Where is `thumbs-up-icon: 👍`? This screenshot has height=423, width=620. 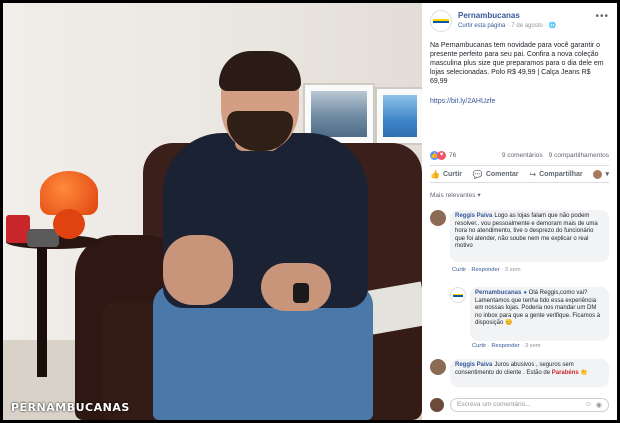 thumbs-up-icon: 👍 is located at coordinates (435, 174).